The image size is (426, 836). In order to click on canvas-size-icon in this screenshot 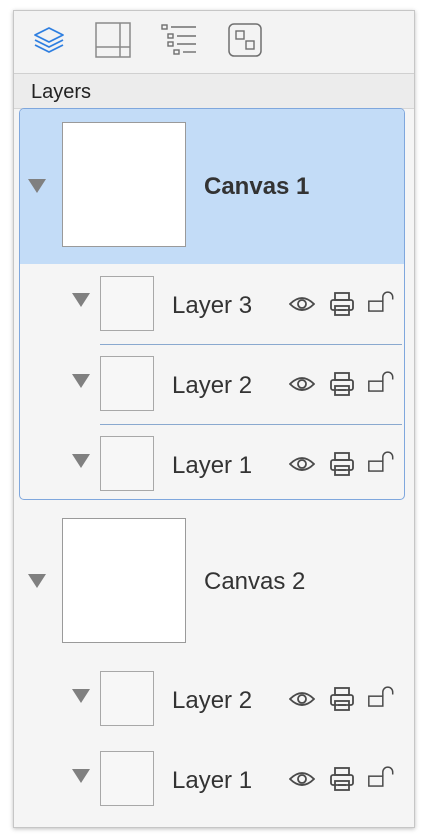, I will do `click(113, 42)`.